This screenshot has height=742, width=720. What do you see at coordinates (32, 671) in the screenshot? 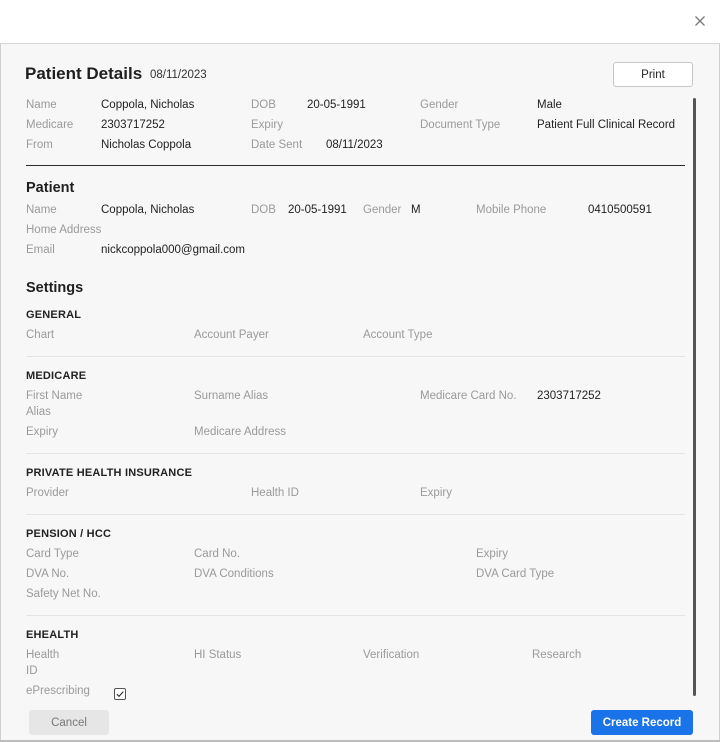
I see `health-id-label-line2: ID` at bounding box center [32, 671].